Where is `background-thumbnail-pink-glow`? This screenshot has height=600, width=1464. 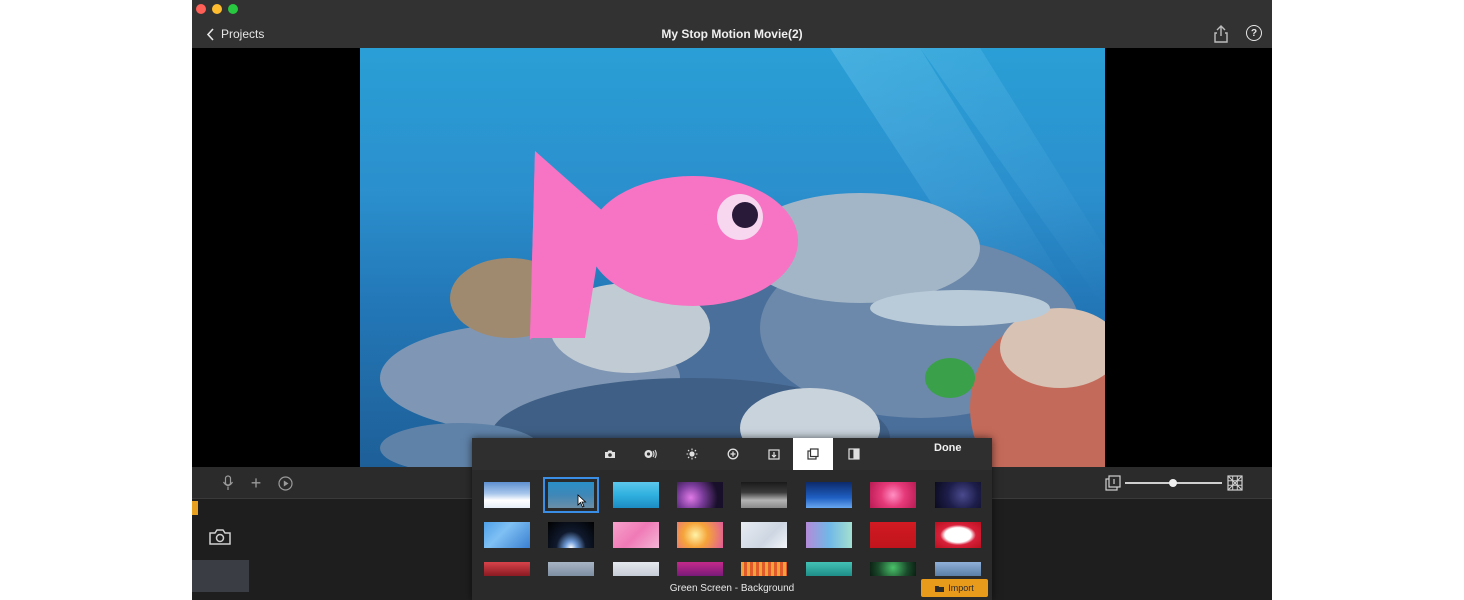
background-thumbnail-pink-glow is located at coordinates (893, 495).